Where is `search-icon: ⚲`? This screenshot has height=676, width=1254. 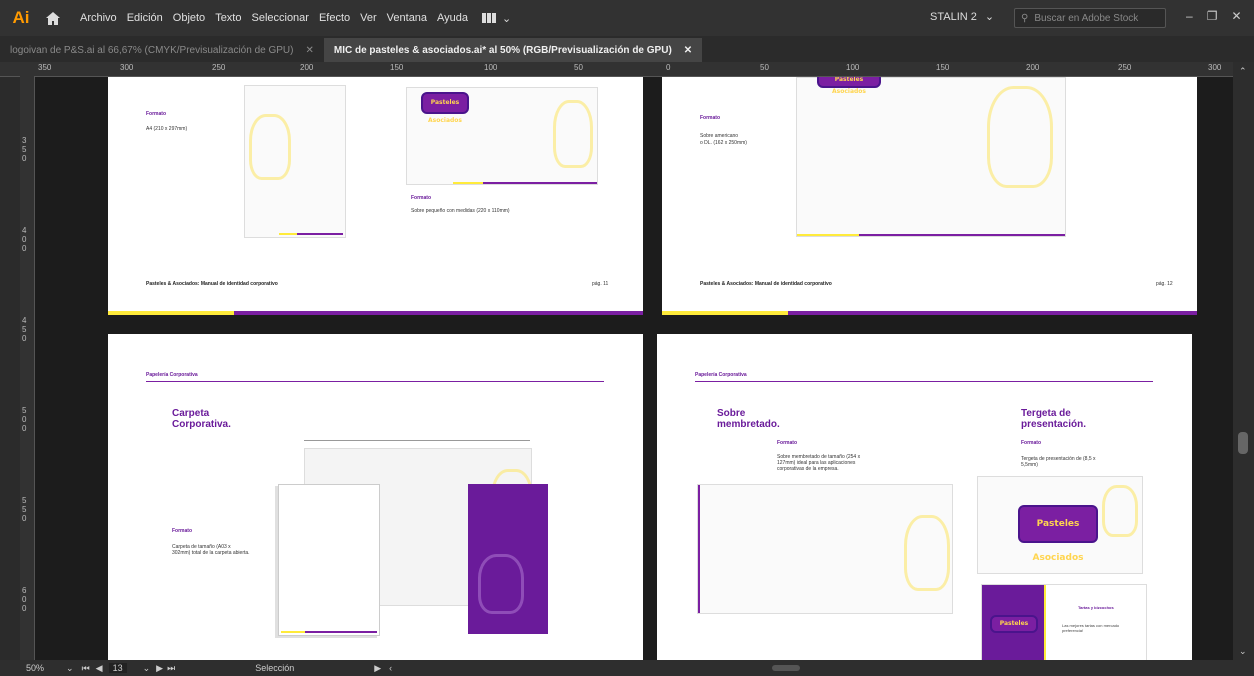 search-icon: ⚲ is located at coordinates (1025, 18).